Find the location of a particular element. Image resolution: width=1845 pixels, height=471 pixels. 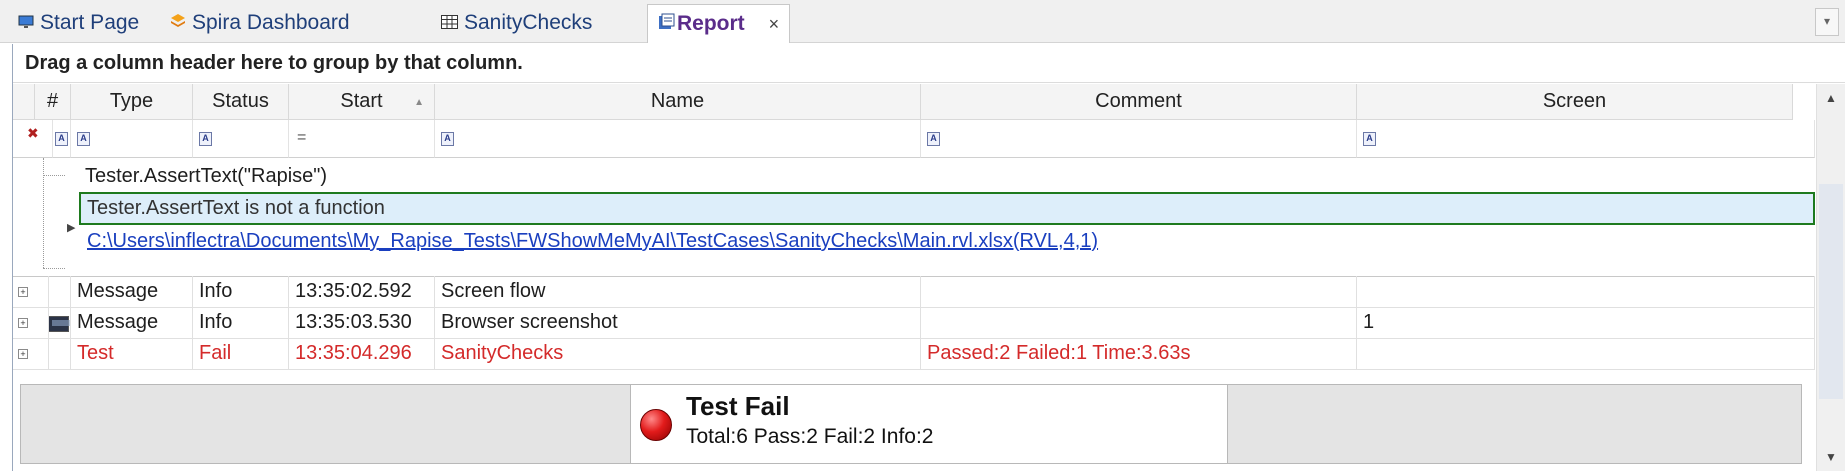

close-icon: × is located at coordinates (774, 24).